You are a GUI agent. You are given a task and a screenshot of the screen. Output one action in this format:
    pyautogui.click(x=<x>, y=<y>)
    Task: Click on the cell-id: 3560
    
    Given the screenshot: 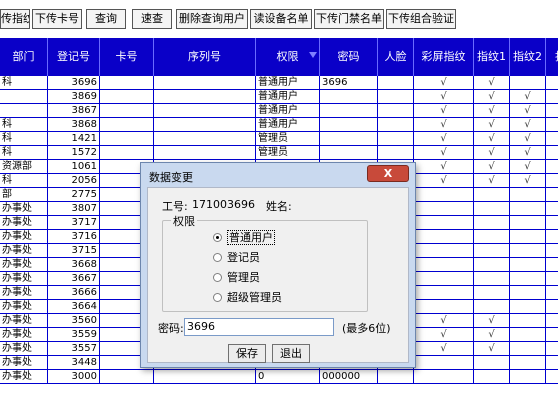 What is the action you would take?
    pyautogui.click(x=74, y=321)
    